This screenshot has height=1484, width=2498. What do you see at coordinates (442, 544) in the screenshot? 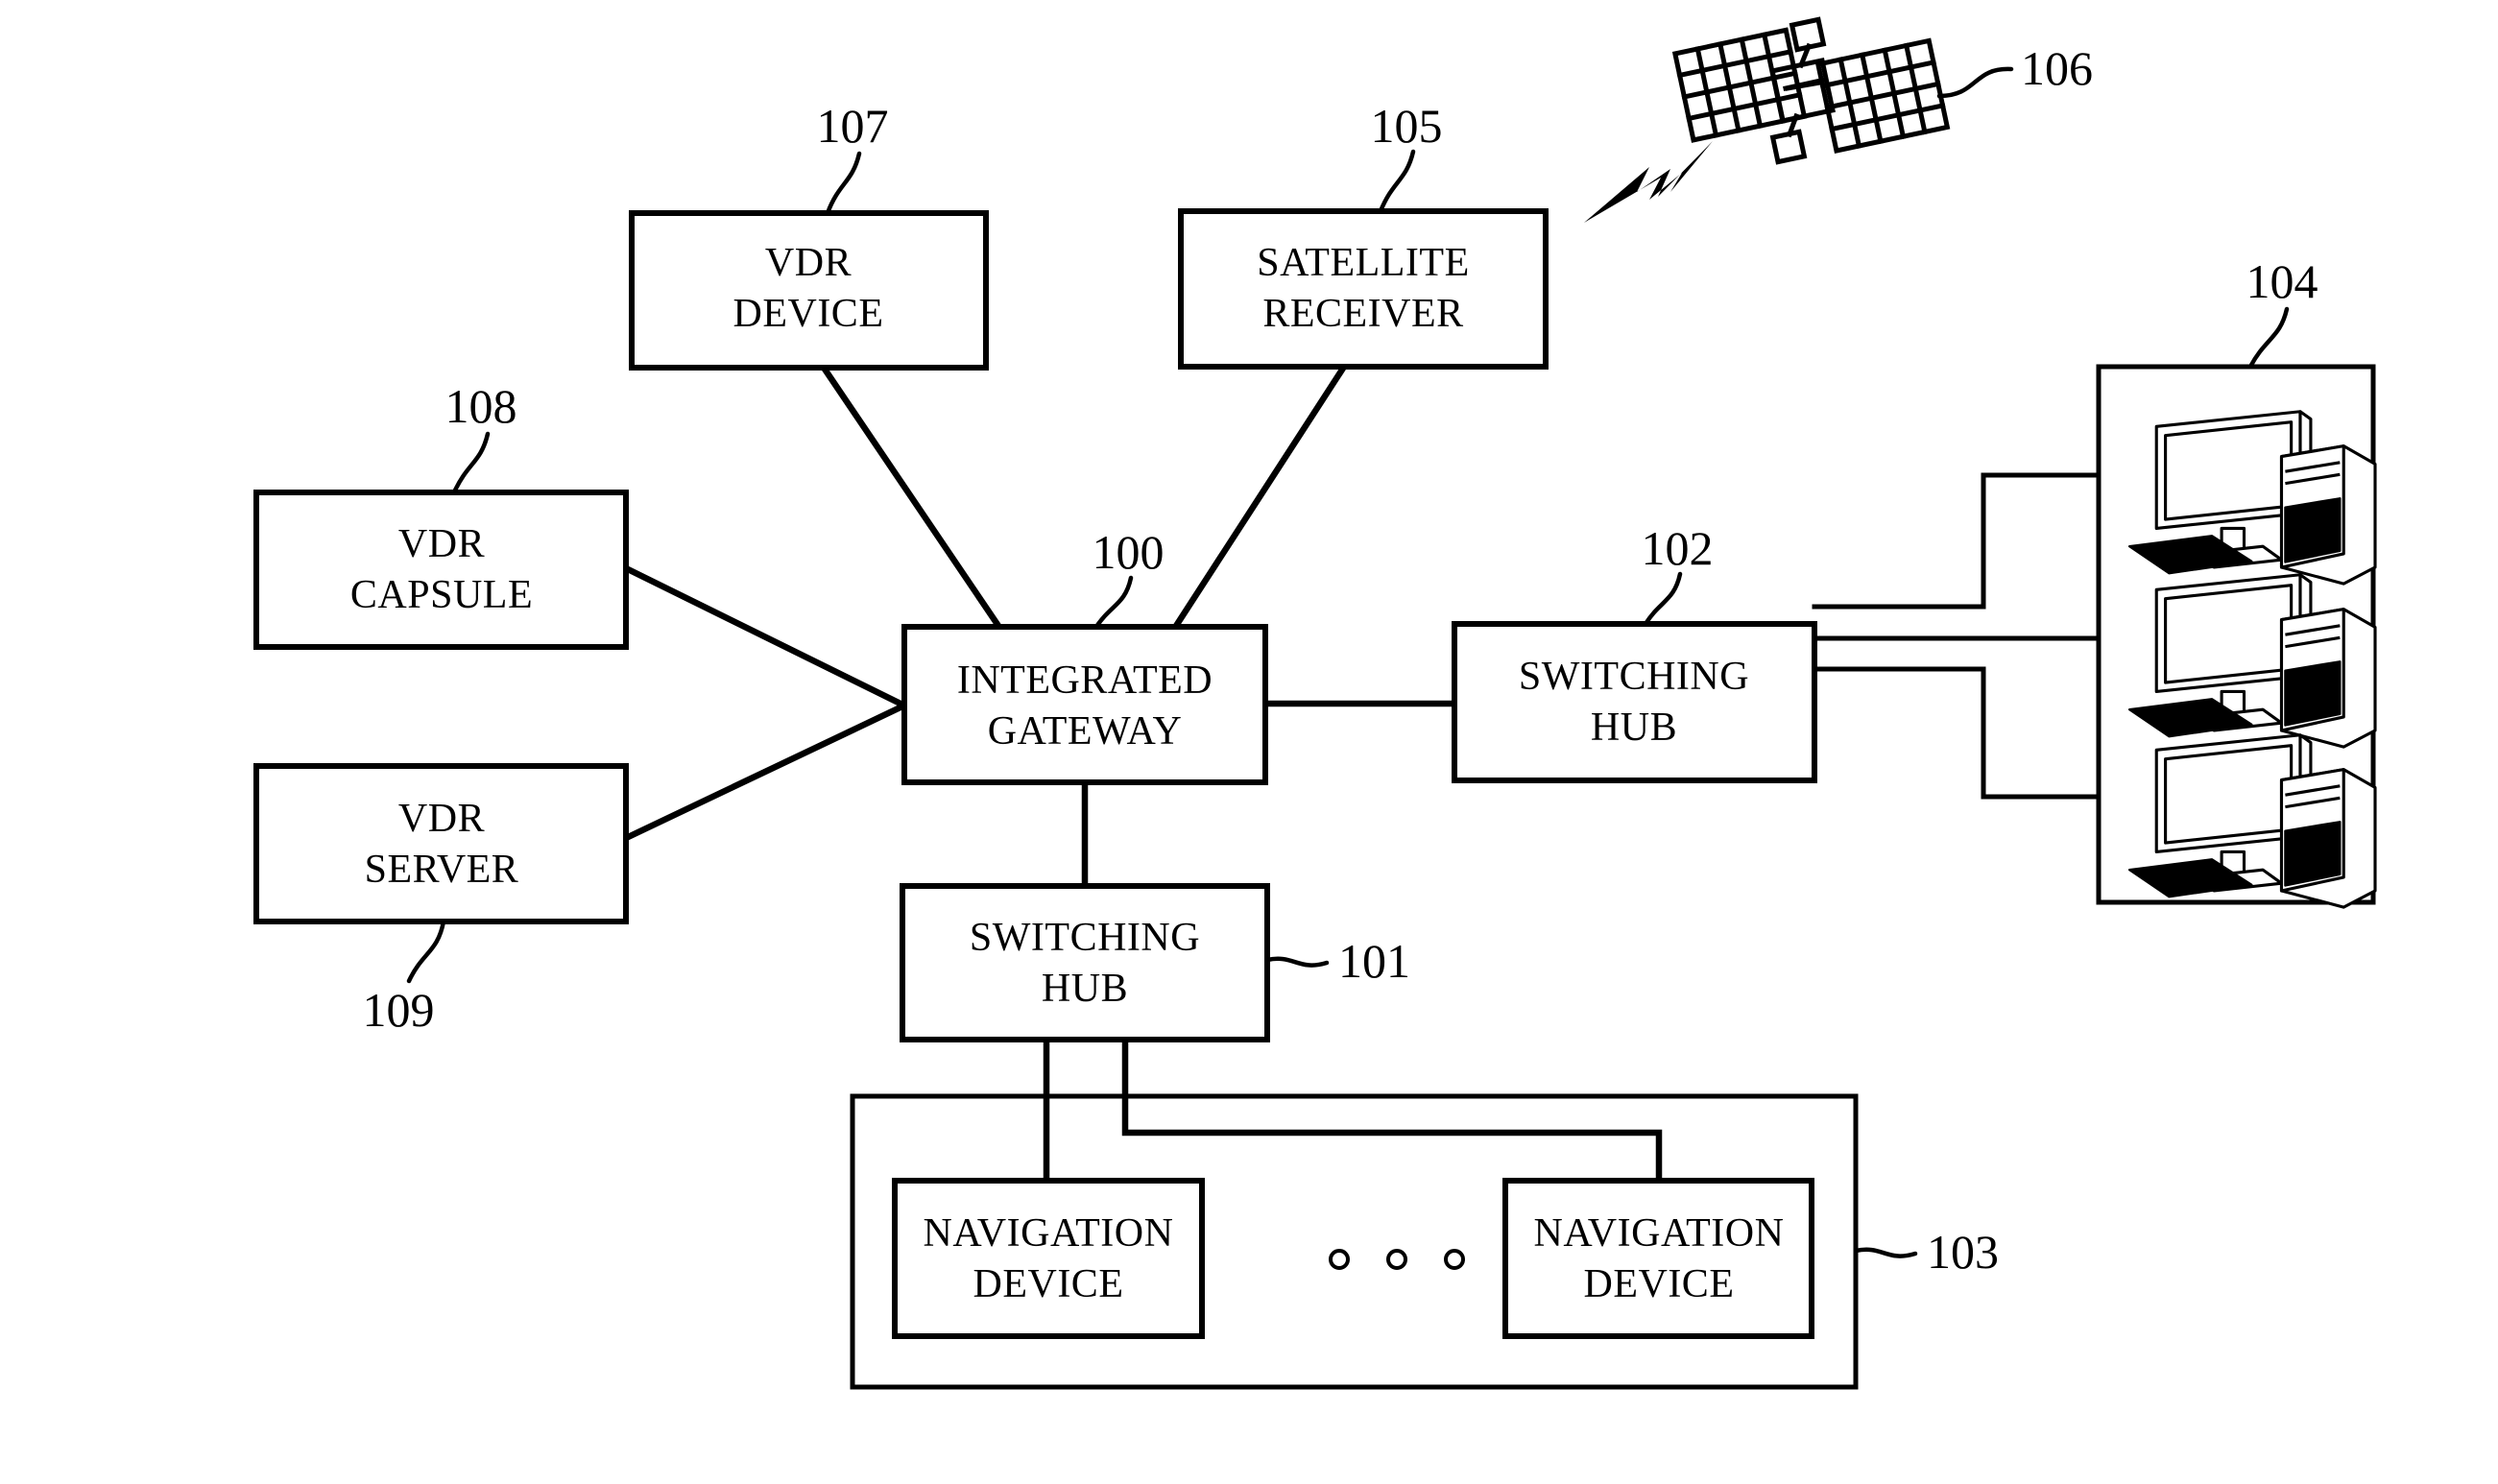
I see `vdr-capsule-label-line1: VDR` at bounding box center [442, 544].